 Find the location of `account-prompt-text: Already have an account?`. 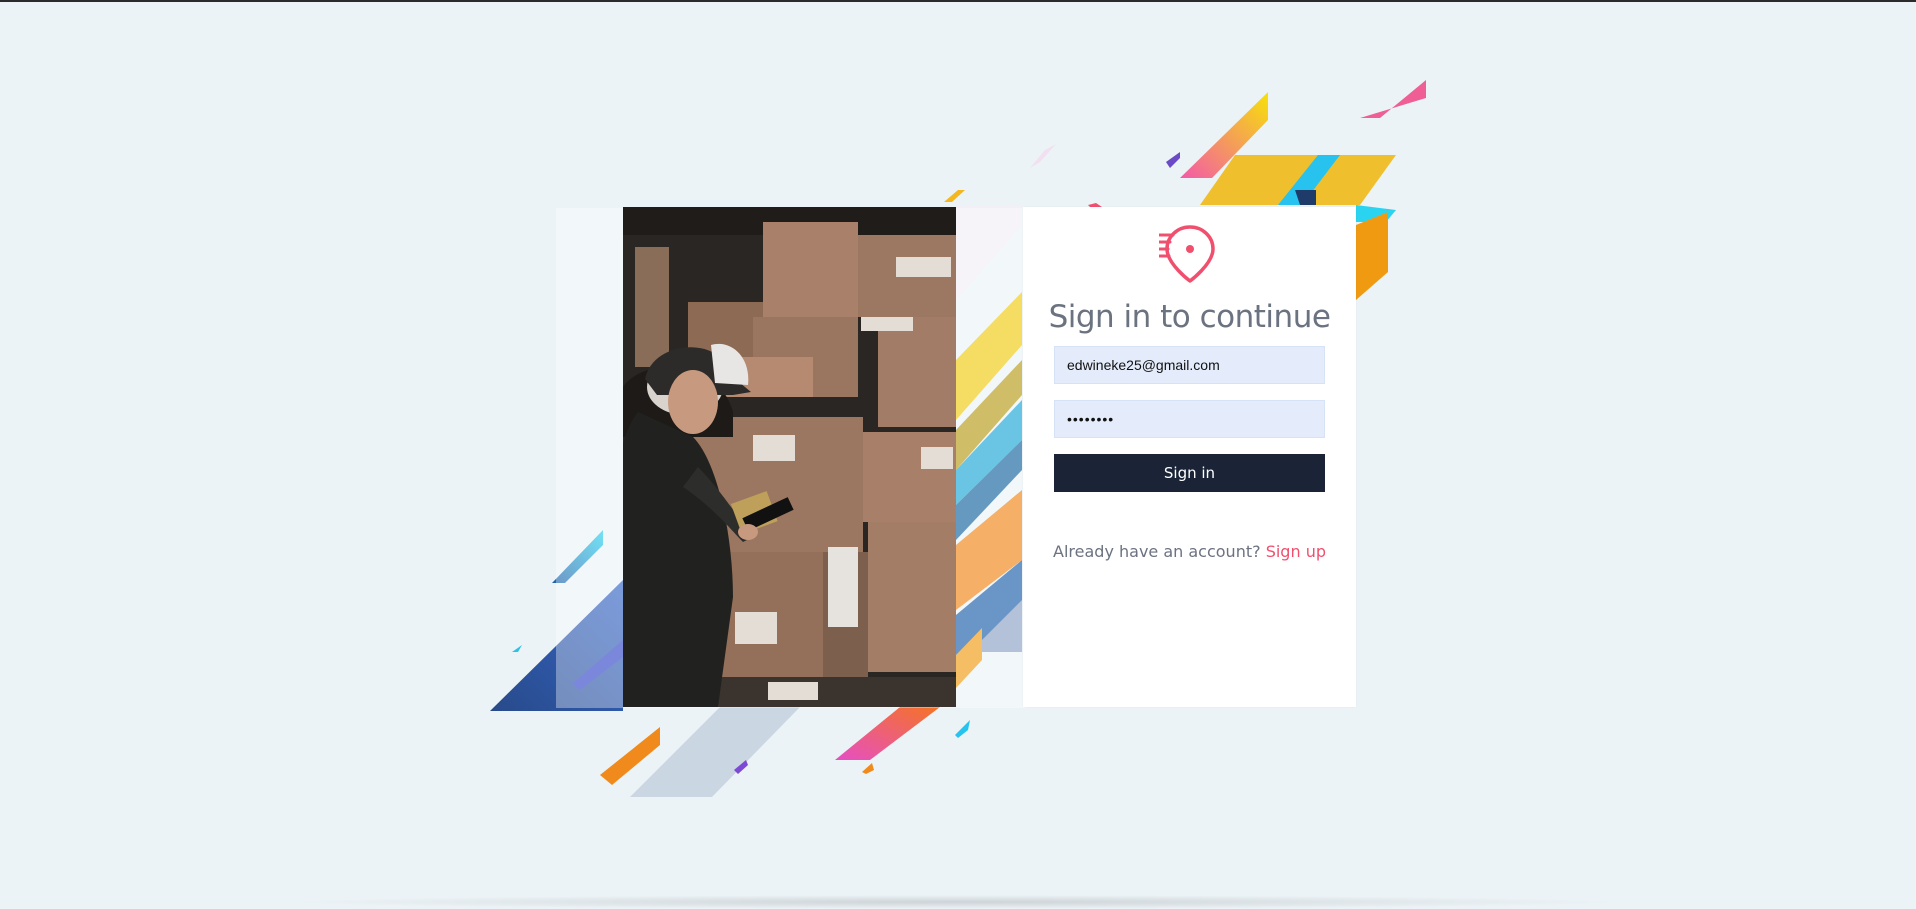

account-prompt-text: Already have an account? is located at coordinates (1157, 551).